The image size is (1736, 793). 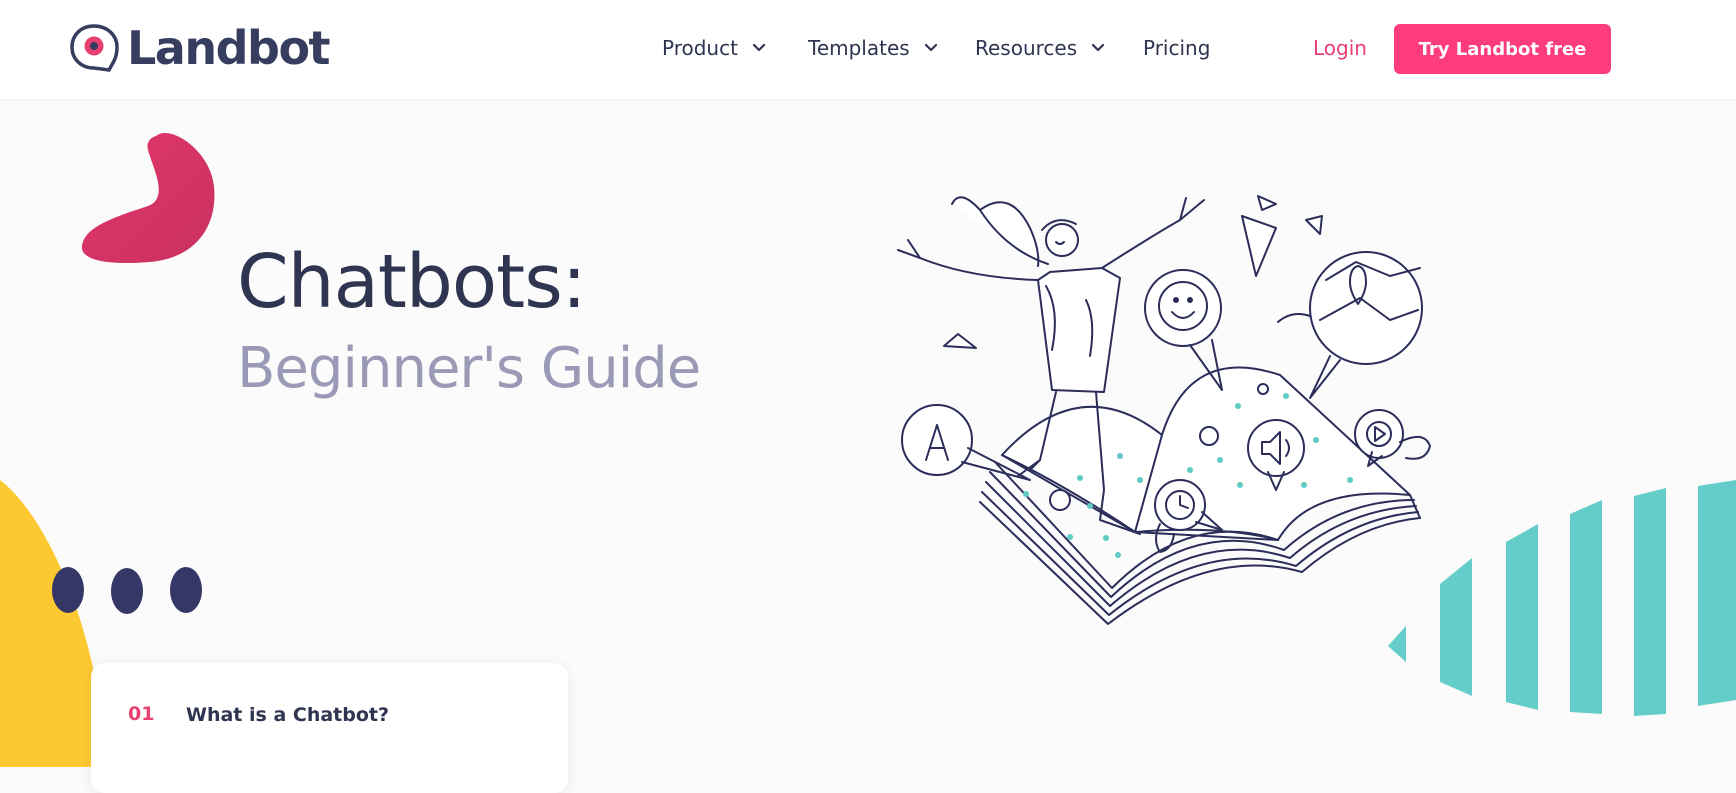 I want to click on nav-resources-label: Resources, so click(x=1026, y=48).